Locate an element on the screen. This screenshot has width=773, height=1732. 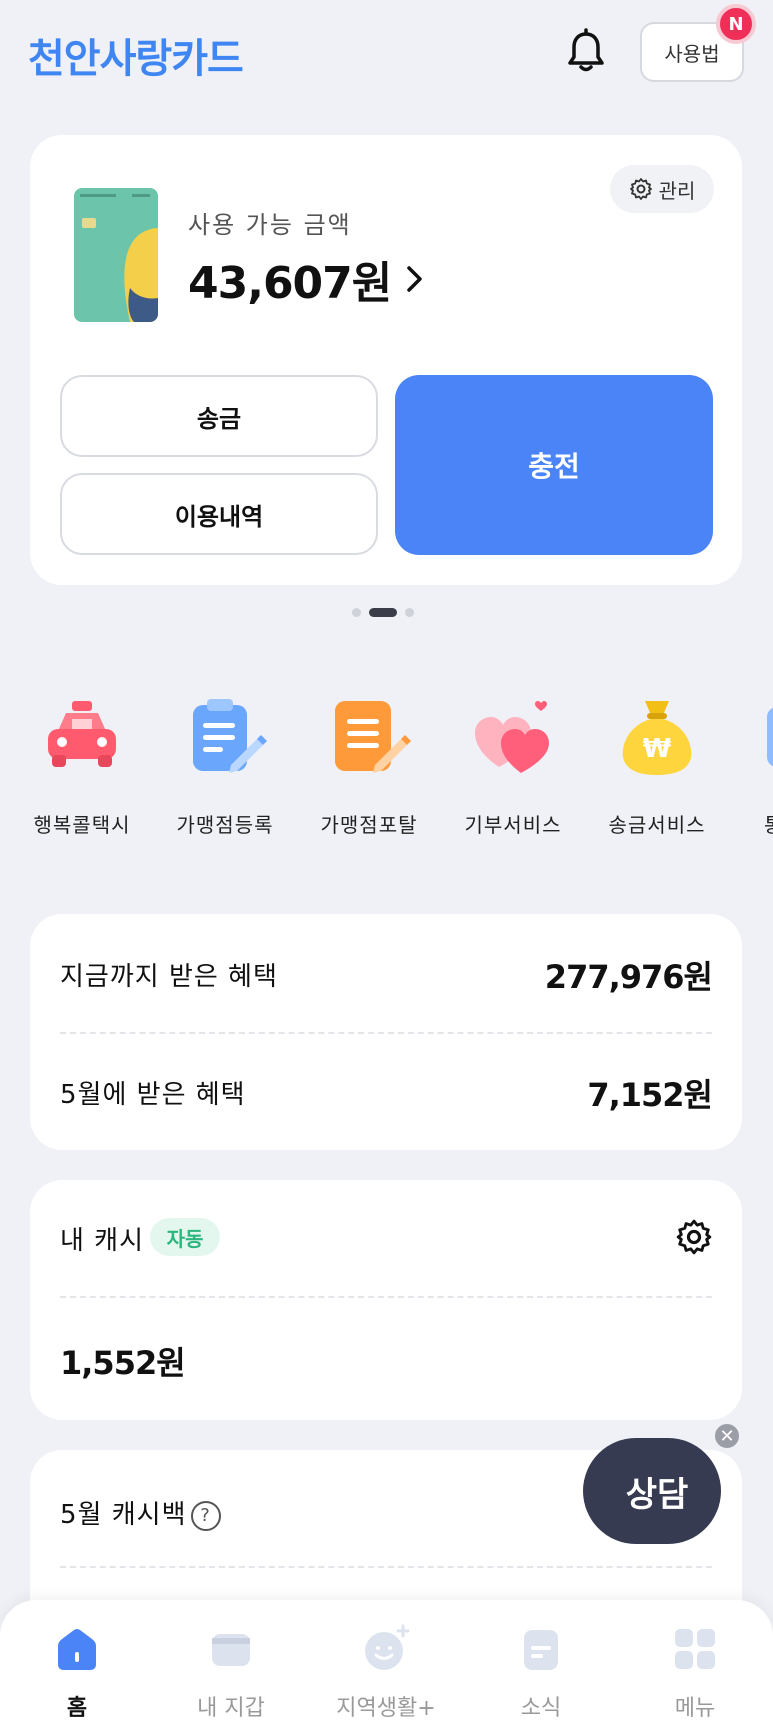
quick-item-donation: 기부서비스 is located at coordinates (511, 770).